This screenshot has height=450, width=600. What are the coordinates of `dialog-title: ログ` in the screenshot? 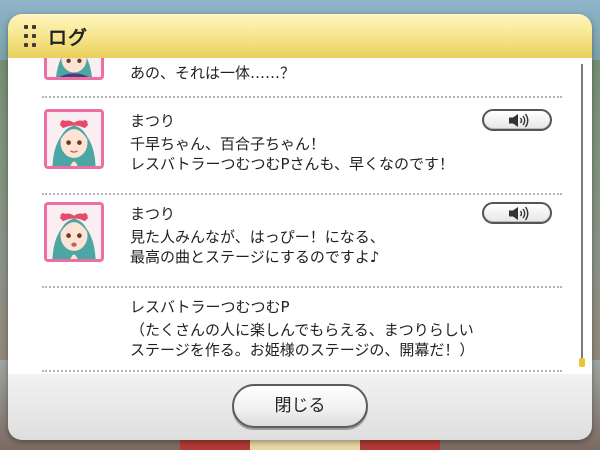 It's located at (68, 38).